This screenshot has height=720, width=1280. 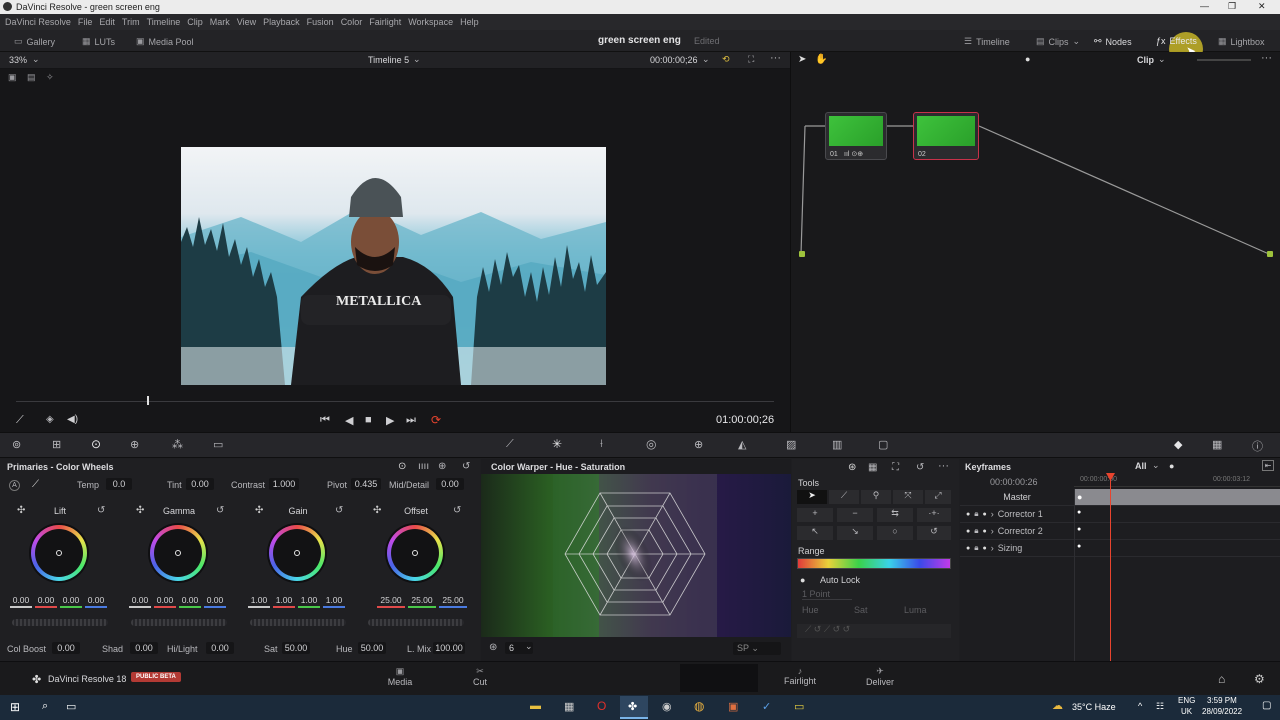 I want to click on menu-item-davinci-resolve: DaVinci Resolve, so click(x=38, y=22).